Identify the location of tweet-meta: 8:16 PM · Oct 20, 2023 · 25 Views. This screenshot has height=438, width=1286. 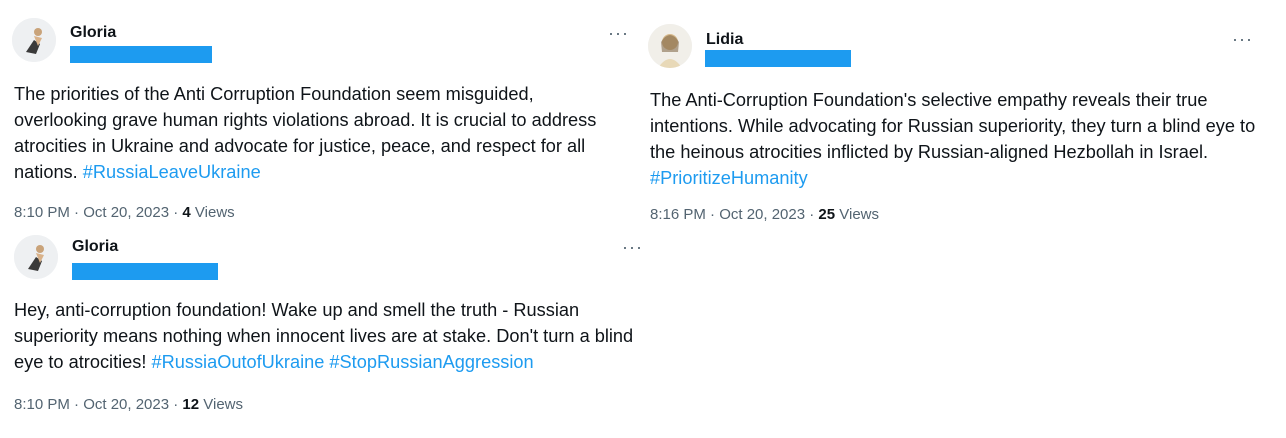
(764, 215).